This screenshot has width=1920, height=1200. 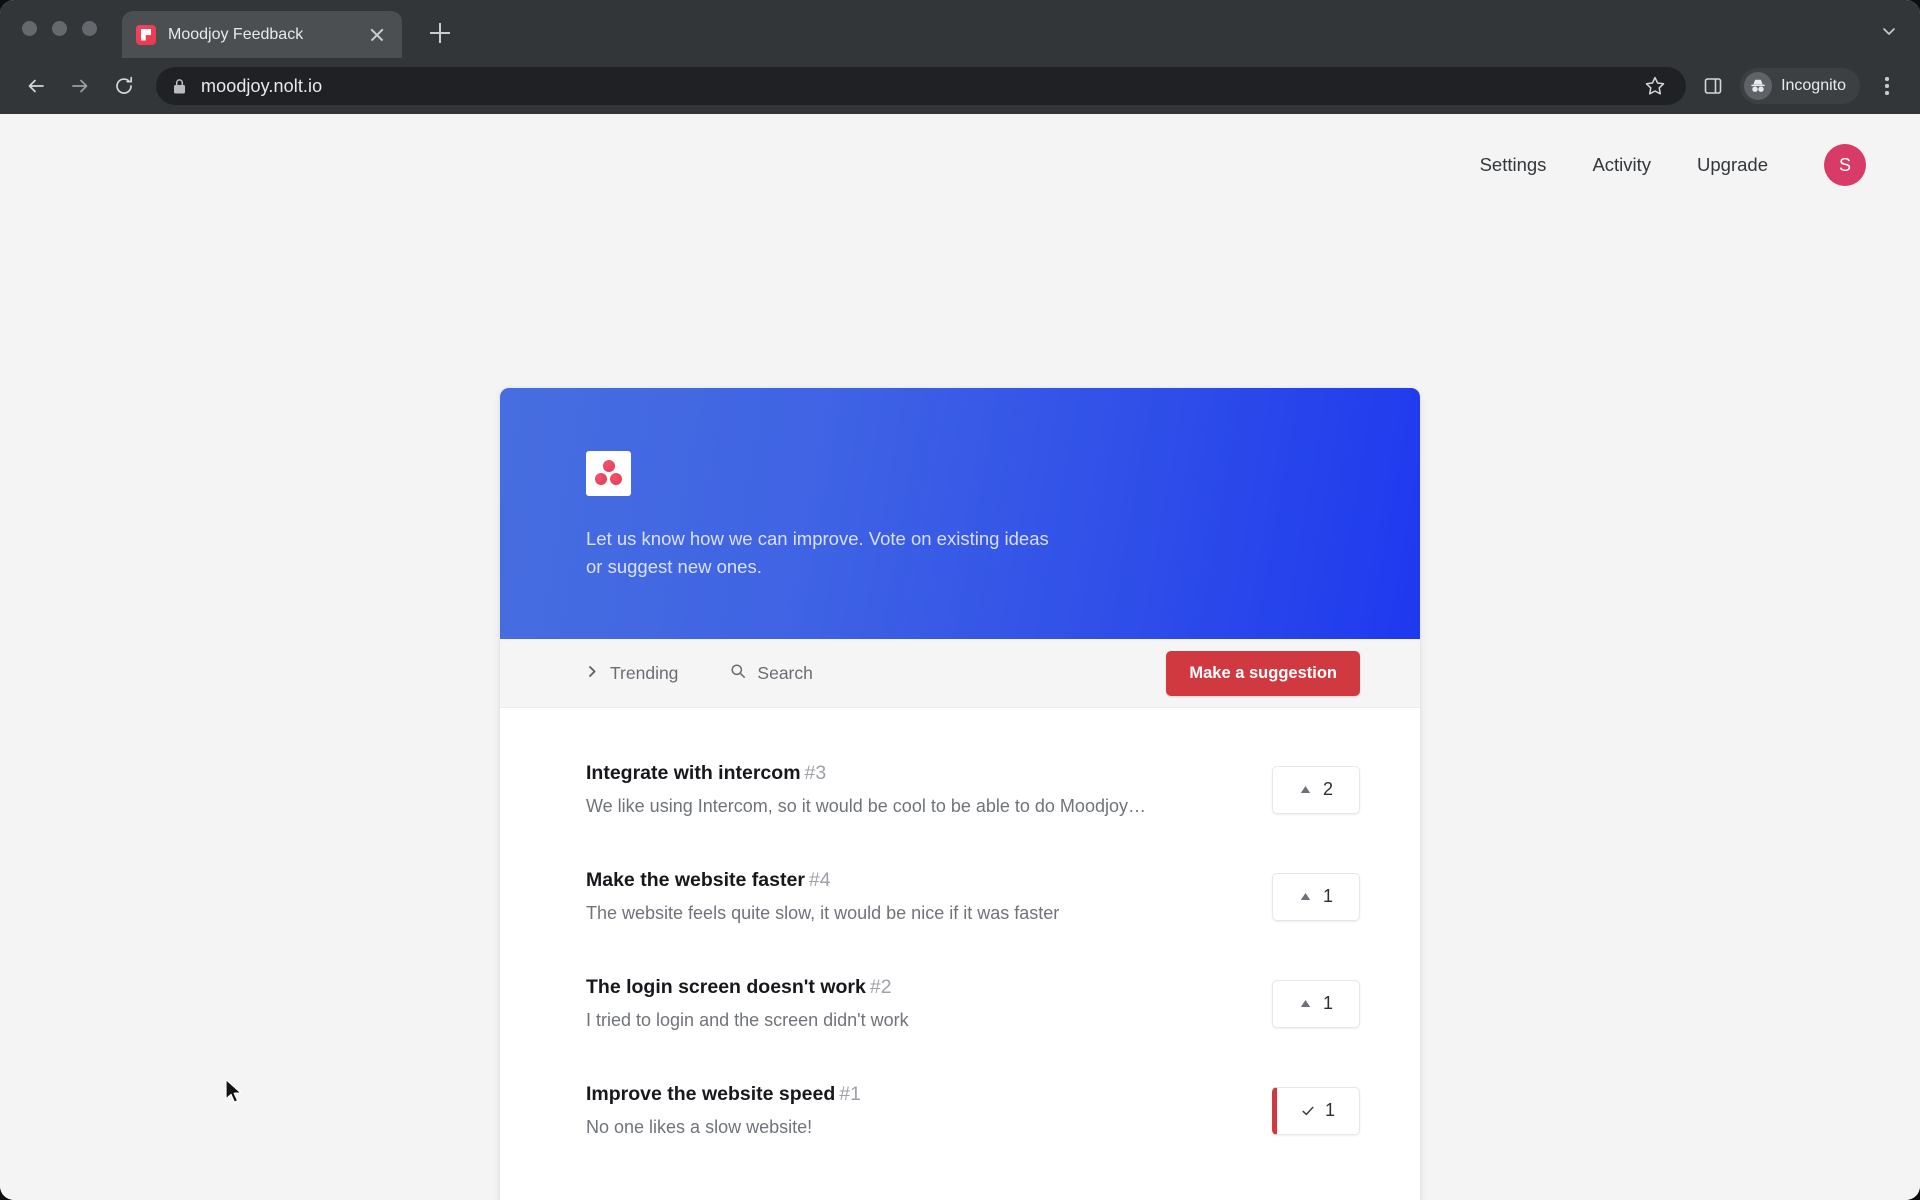 What do you see at coordinates (1263, 673) in the screenshot?
I see `make-a-suggestion-button: Make a suggestion` at bounding box center [1263, 673].